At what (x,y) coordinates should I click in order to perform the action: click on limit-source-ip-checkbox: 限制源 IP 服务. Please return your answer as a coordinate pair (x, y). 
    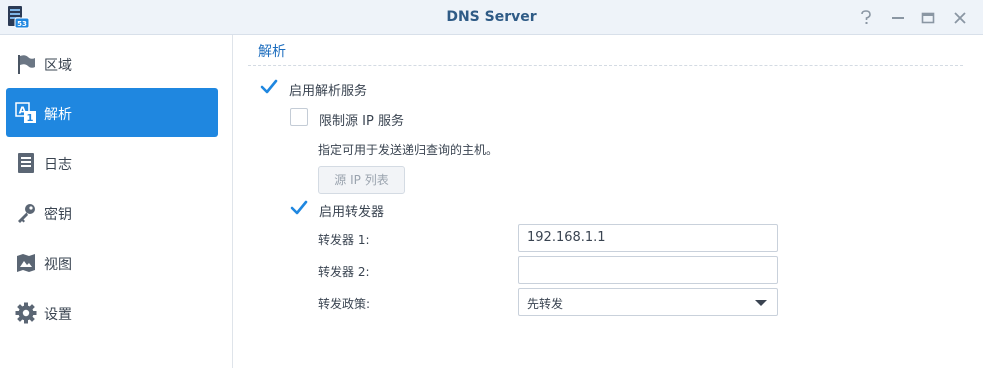
    Looking at the image, I should click on (390, 118).